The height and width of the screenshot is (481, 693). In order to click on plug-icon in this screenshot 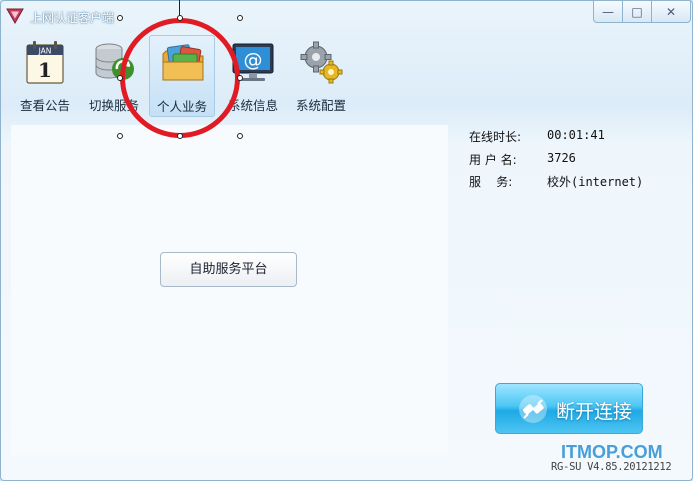, I will do `click(533, 409)`.